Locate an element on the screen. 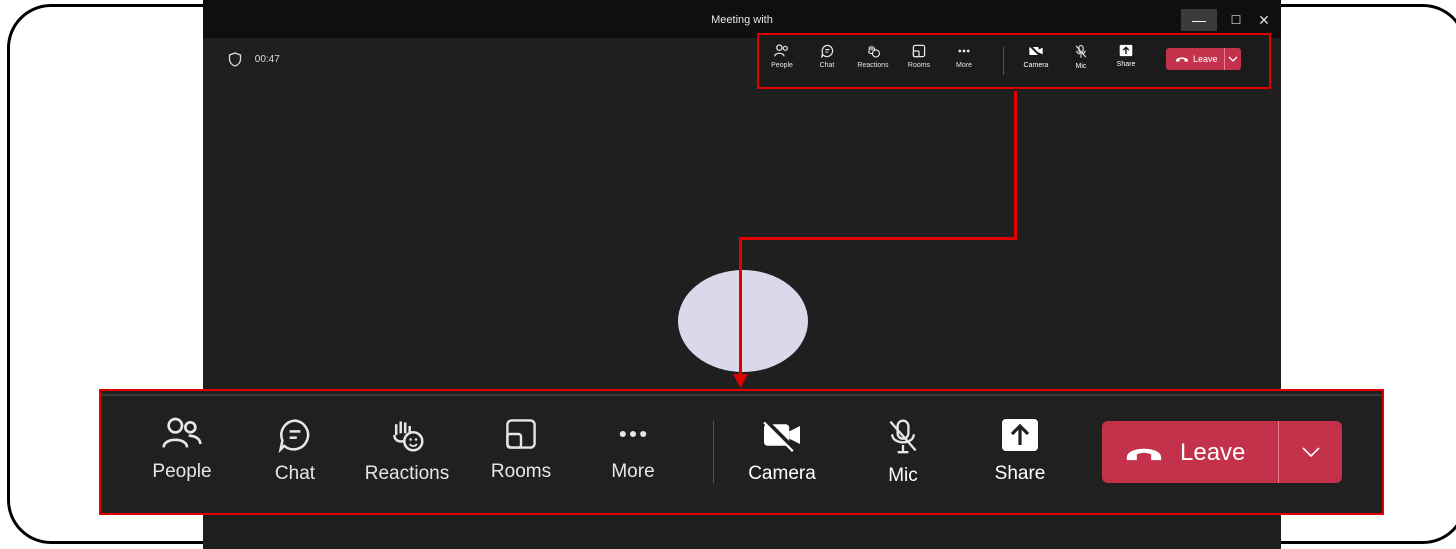 The width and height of the screenshot is (1456, 549). mic-button-large: Mic is located at coordinates (903, 452).